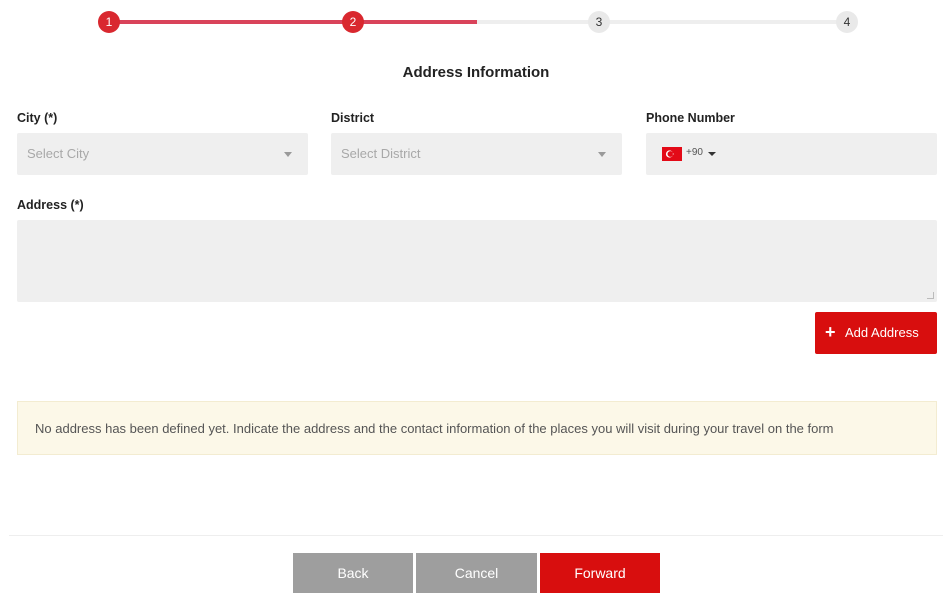 The height and width of the screenshot is (593, 952). What do you see at coordinates (847, 22) in the screenshot?
I see `step-4: 4` at bounding box center [847, 22].